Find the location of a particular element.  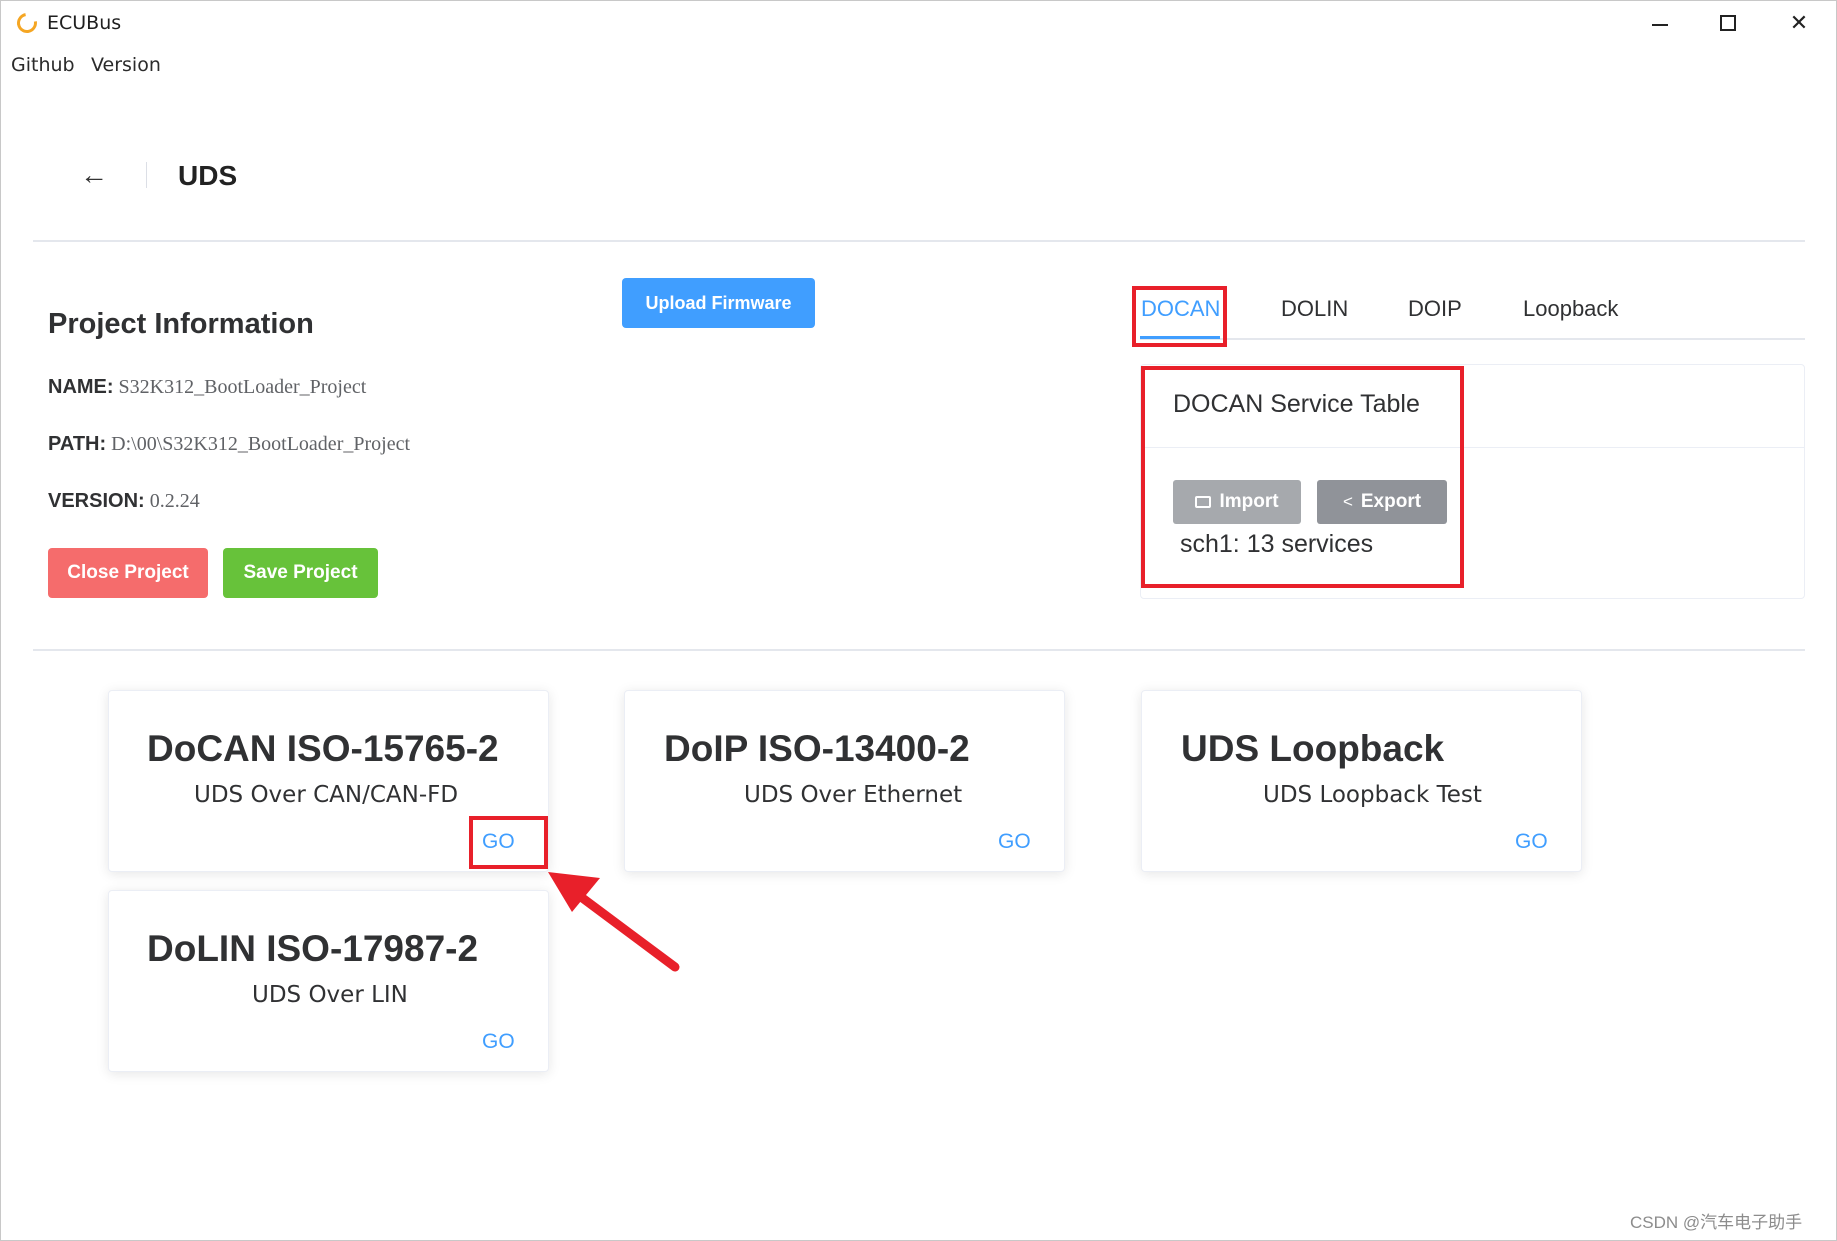

project-path-row: PATH: D:\00\S32K312_BootLoader_Project is located at coordinates (229, 444).